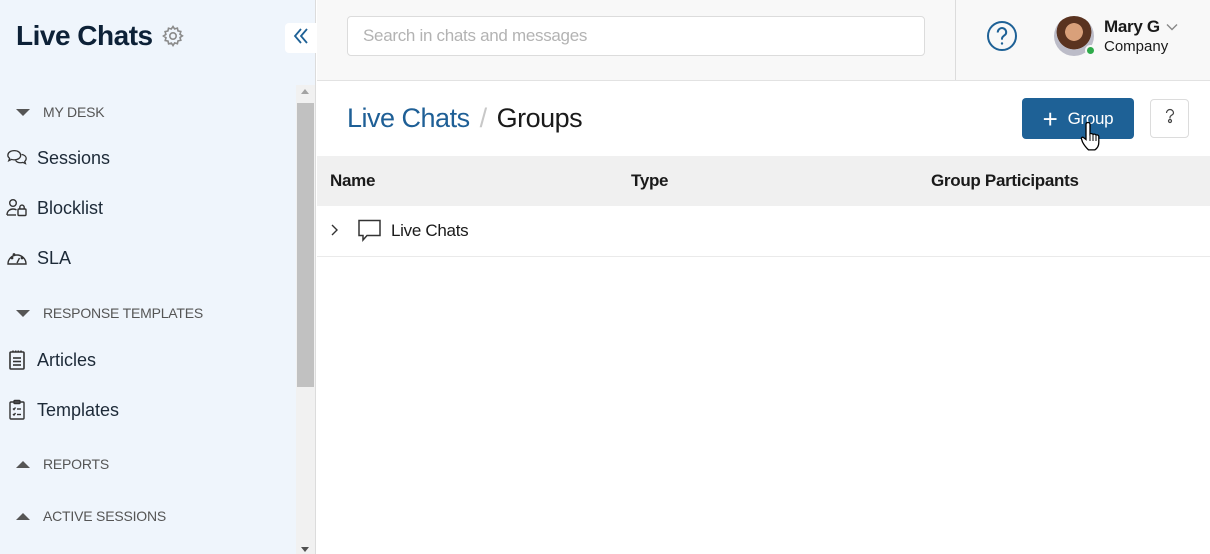  I want to click on sidebar-item-sla: SLA, so click(38, 258).